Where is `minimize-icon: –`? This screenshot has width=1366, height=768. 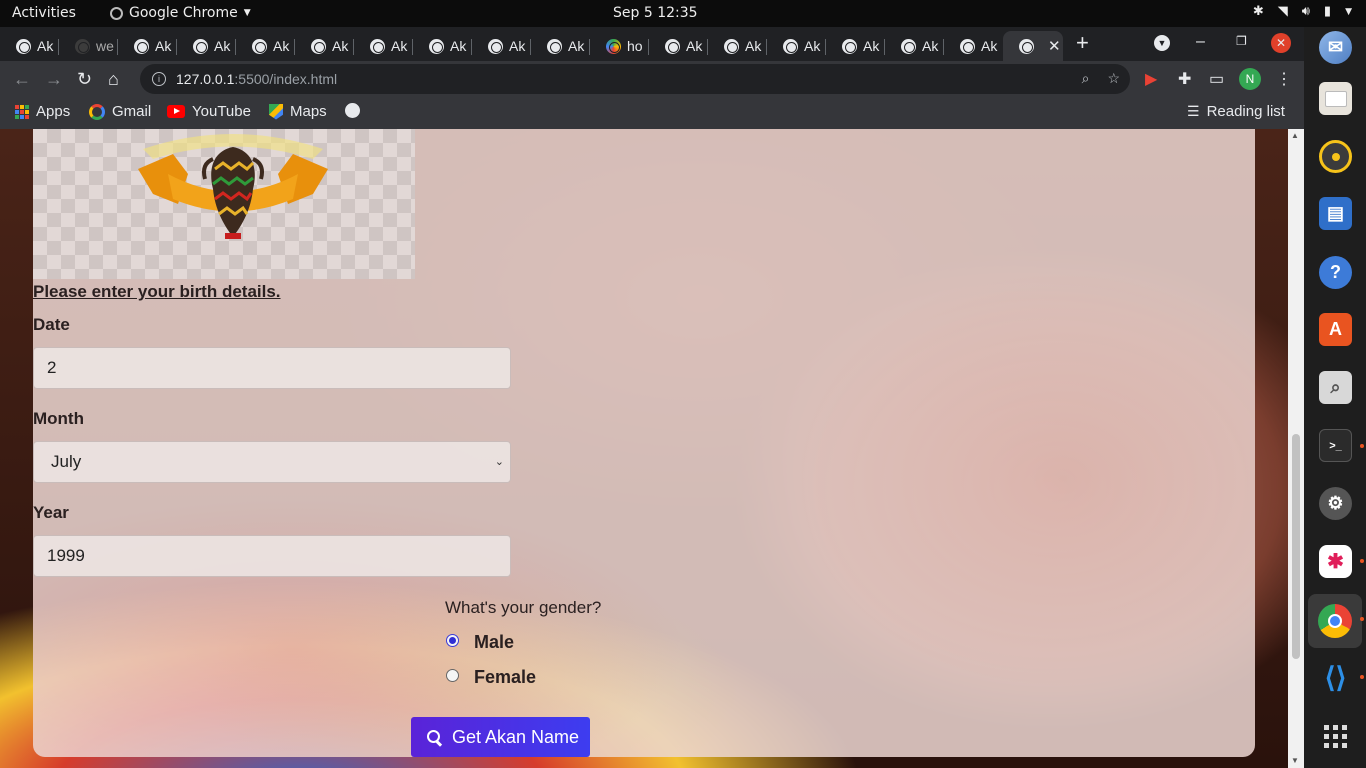 minimize-icon: – is located at coordinates (1200, 42).